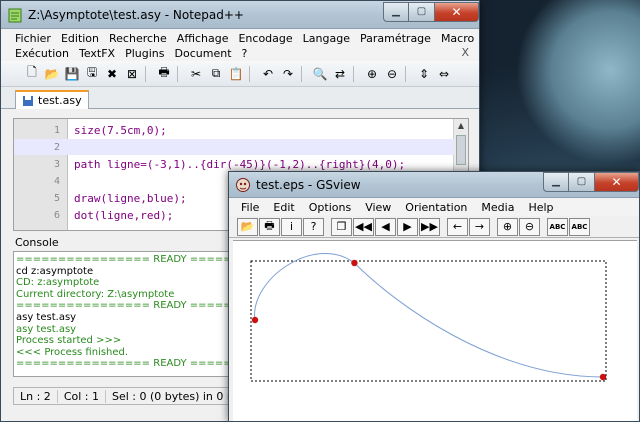 The height and width of the screenshot is (422, 640). Describe the element at coordinates (203, 53) in the screenshot. I see `menu-document: Document` at that location.